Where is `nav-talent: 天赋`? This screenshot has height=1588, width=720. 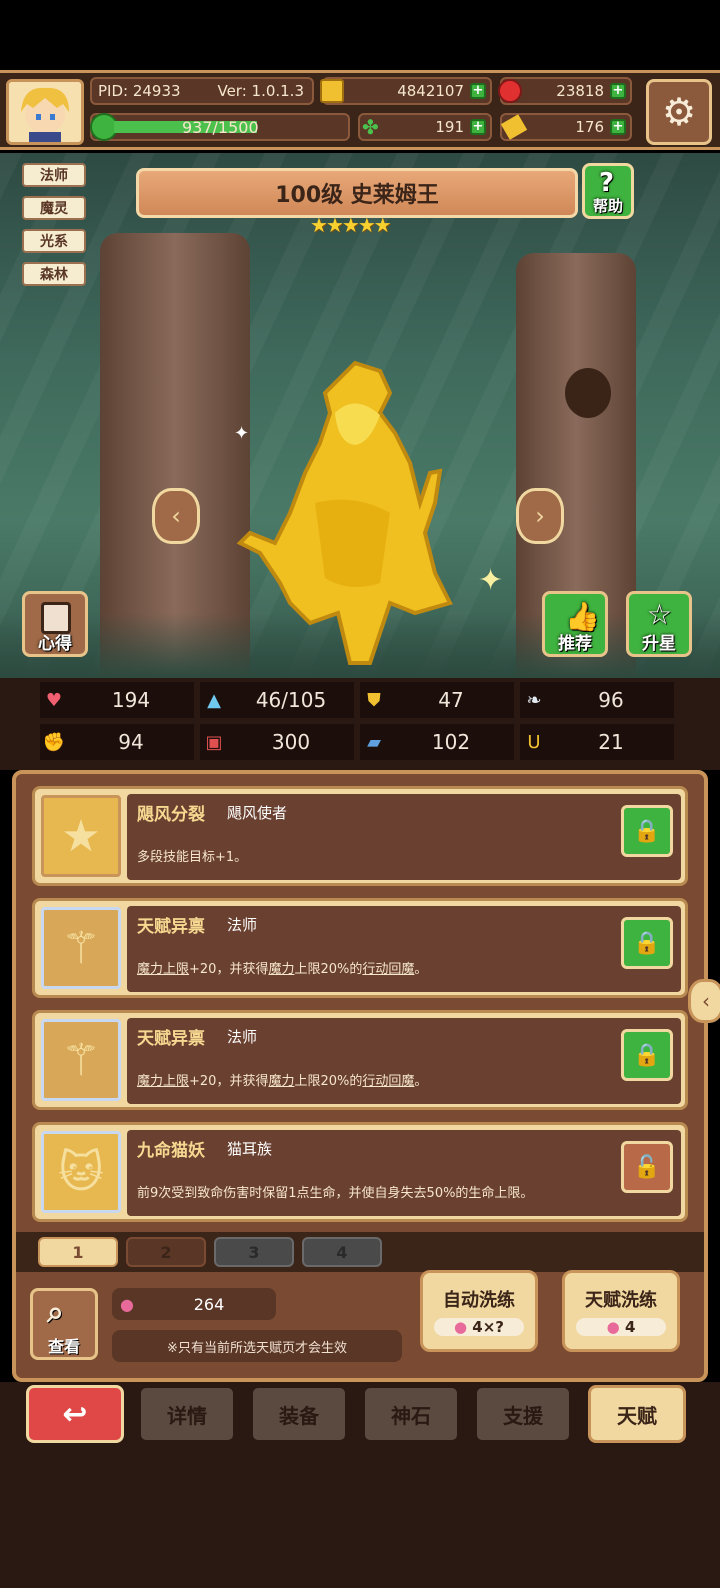 nav-talent: 天赋 is located at coordinates (637, 1414).